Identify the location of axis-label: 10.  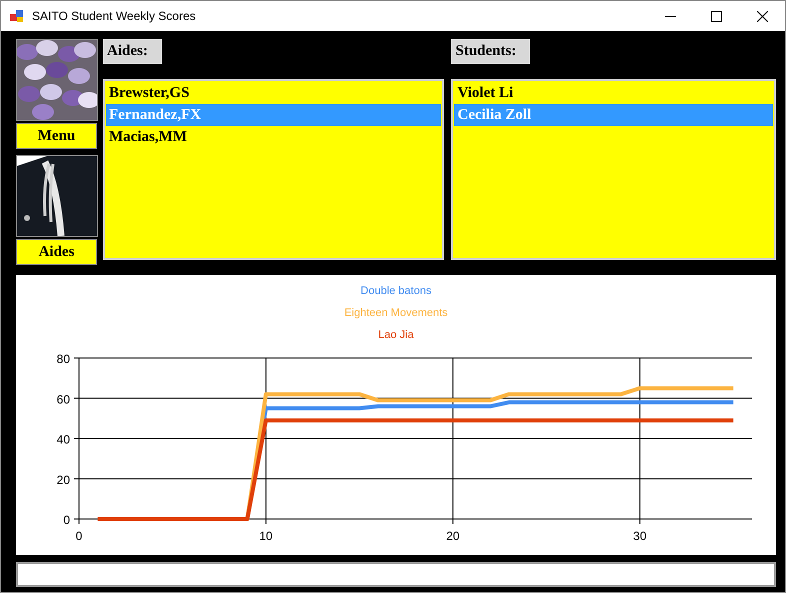
(266, 536).